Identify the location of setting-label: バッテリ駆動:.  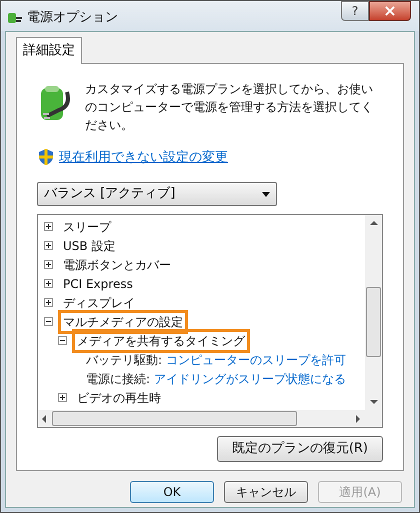
(124, 360).